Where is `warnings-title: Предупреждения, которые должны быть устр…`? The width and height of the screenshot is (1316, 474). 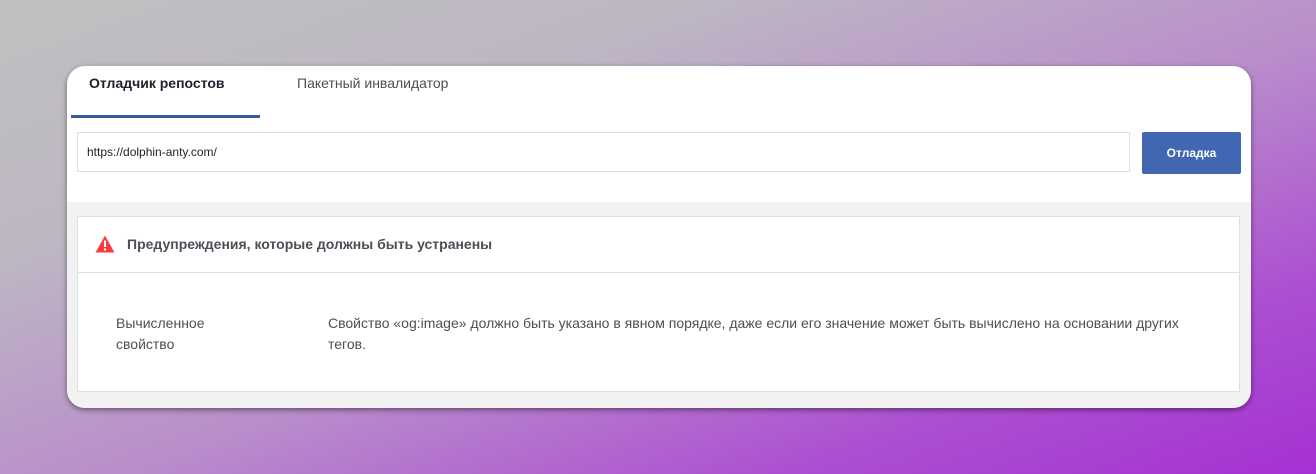
warnings-title: Предупреждения, которые должны быть устр… is located at coordinates (310, 244).